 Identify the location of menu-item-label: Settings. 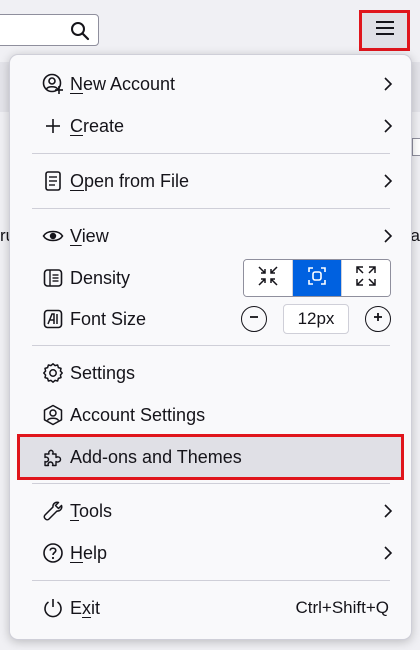
(103, 373).